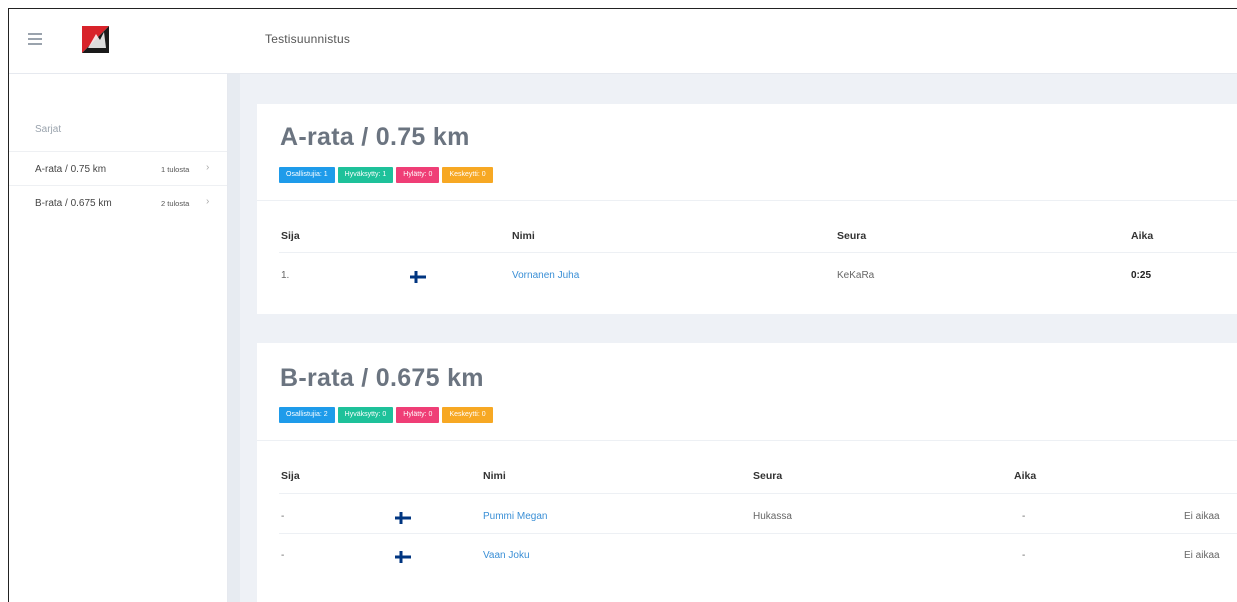 The width and height of the screenshot is (1237, 602). Describe the element at coordinates (175, 203) in the screenshot. I see `sidebar-item-count: 2 tulosta` at that location.